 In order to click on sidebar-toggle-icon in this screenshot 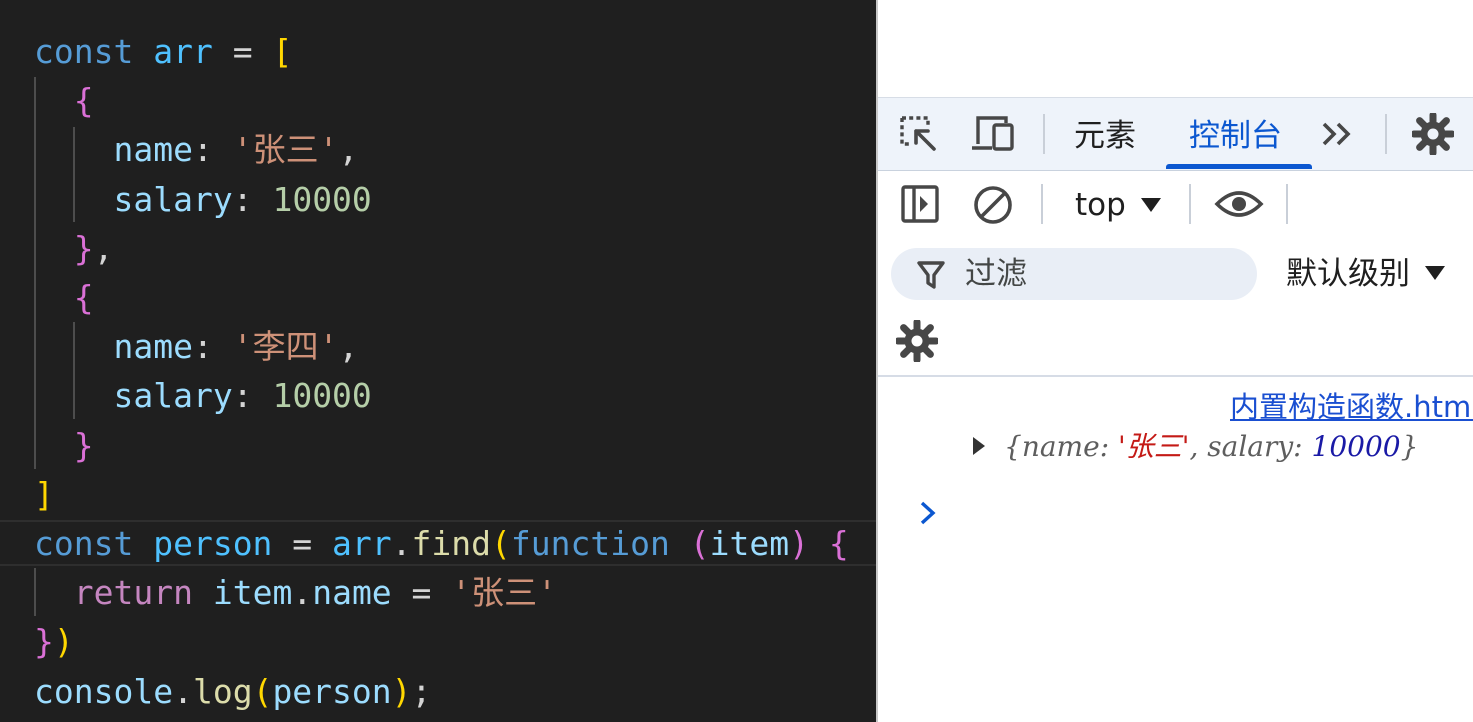, I will do `click(920, 204)`.